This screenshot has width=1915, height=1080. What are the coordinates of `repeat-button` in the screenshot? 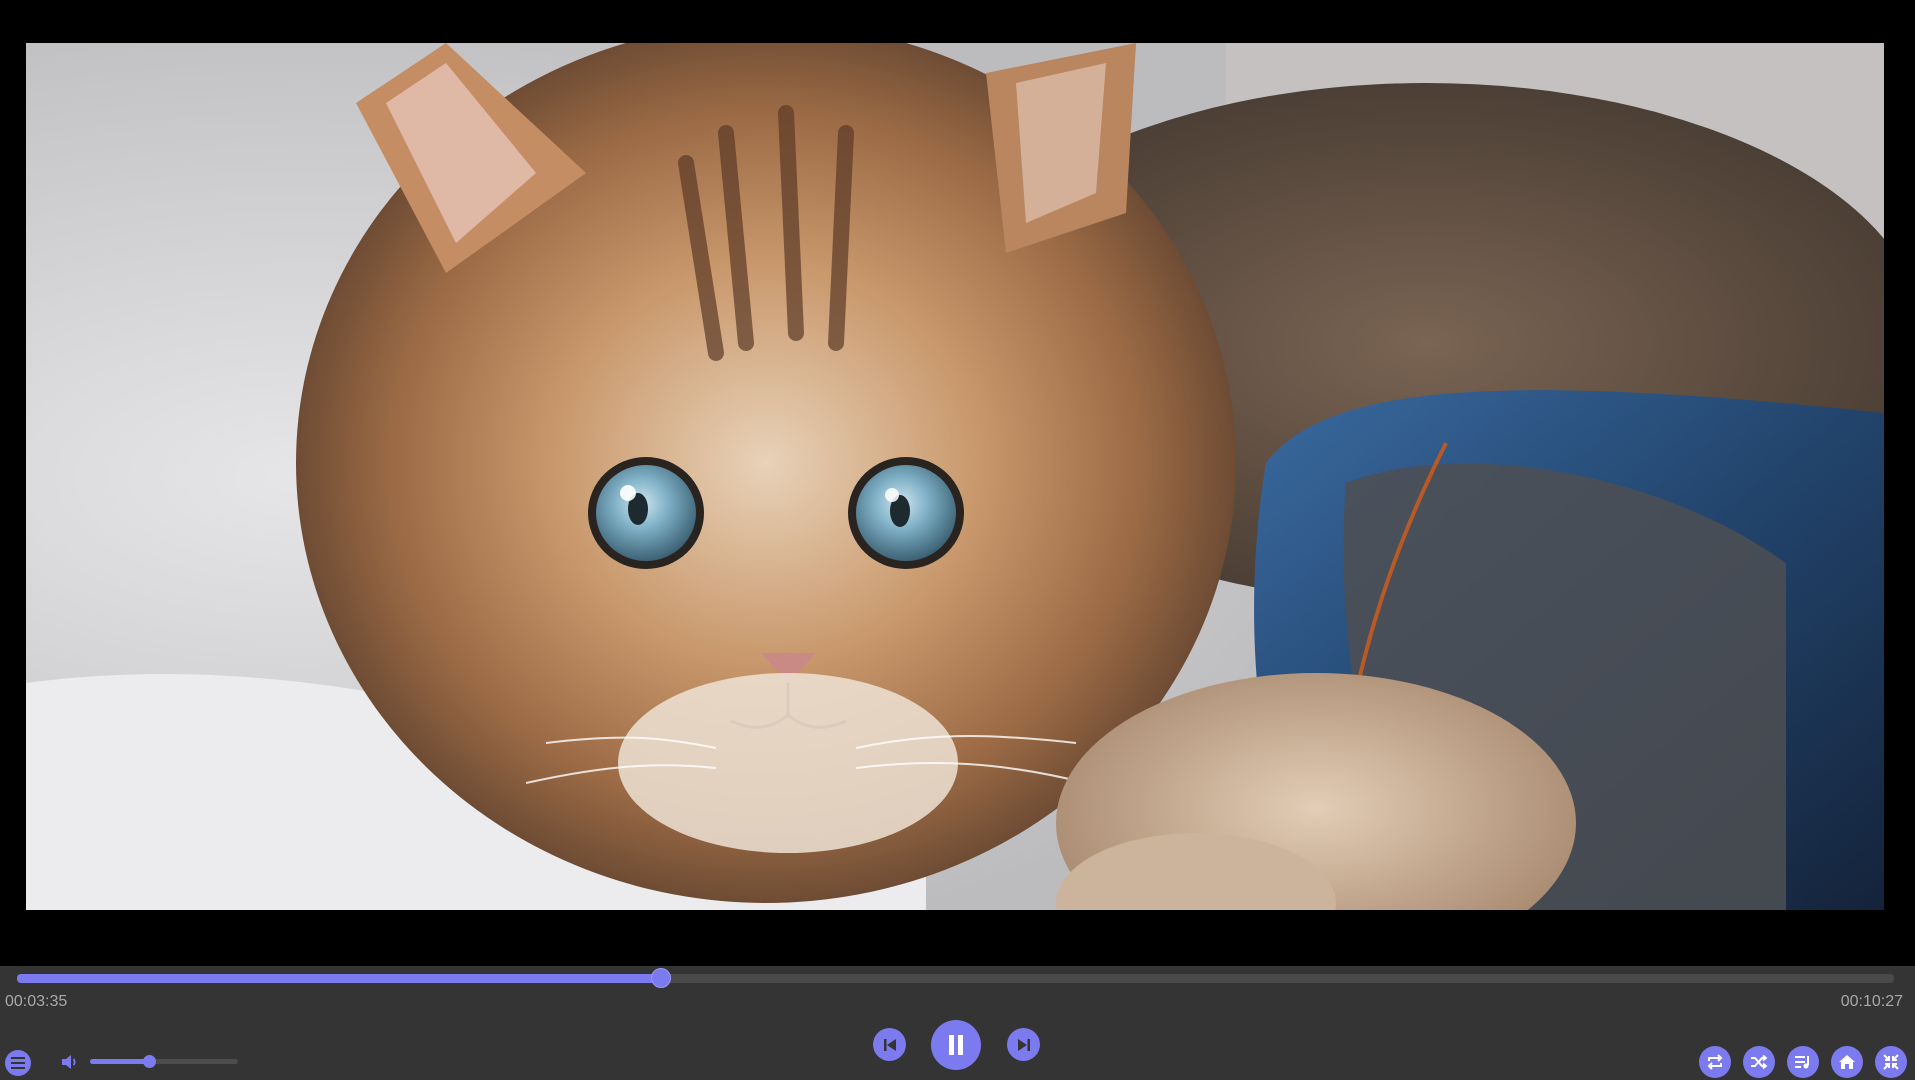 It's located at (1715, 1062).